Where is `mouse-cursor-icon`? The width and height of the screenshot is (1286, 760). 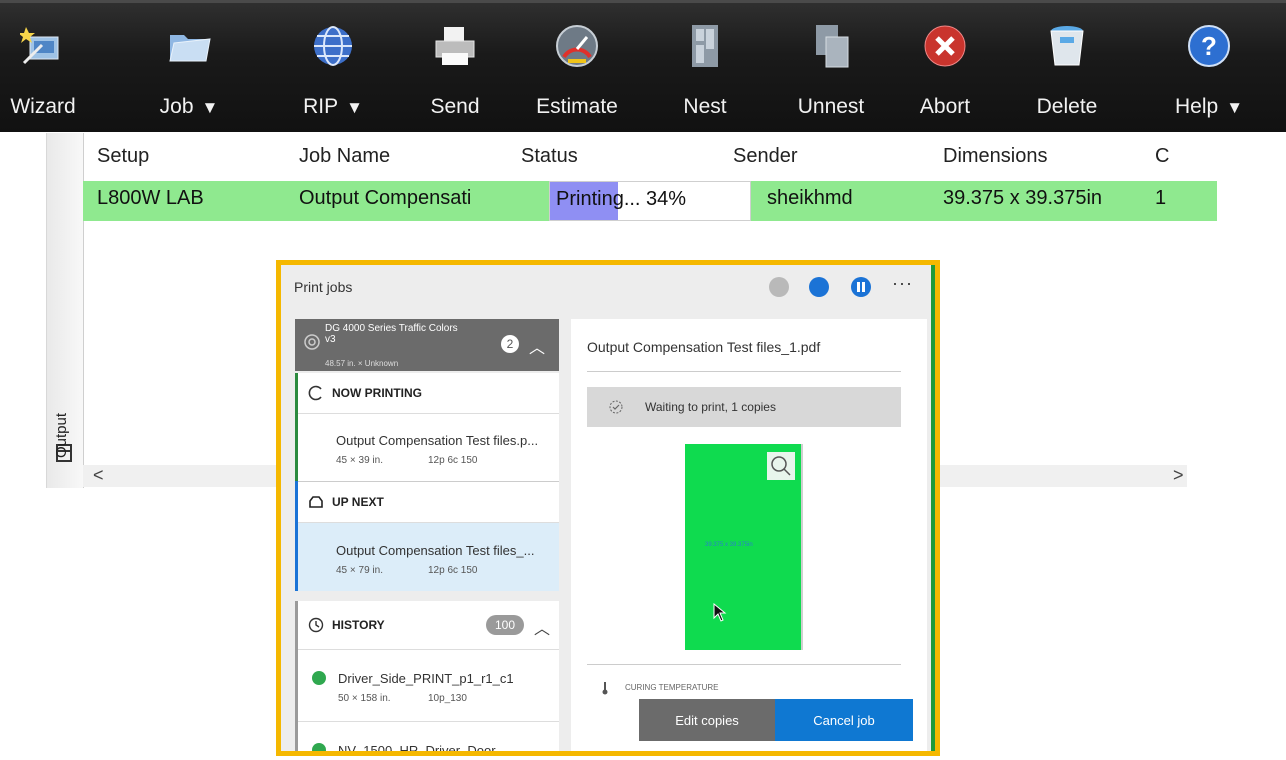 mouse-cursor-icon is located at coordinates (720, 612).